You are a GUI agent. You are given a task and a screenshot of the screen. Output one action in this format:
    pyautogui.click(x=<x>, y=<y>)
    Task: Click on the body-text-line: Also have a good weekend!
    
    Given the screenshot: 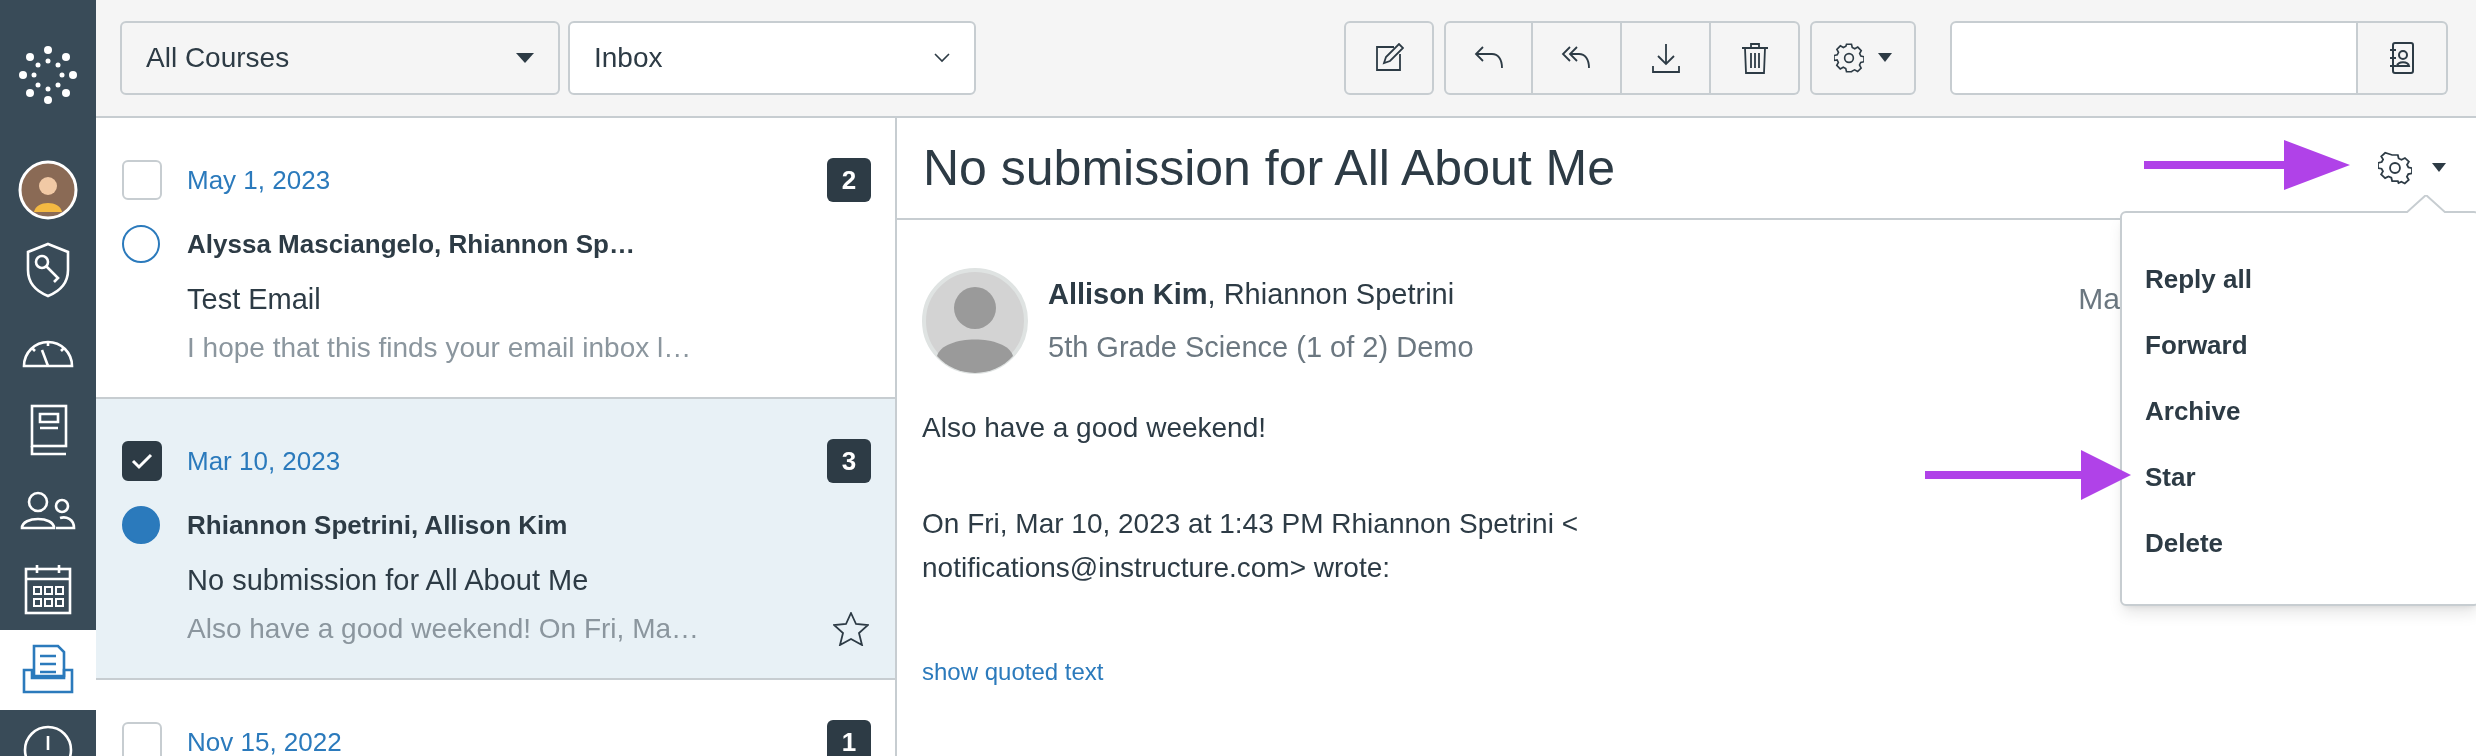 What is the action you would take?
    pyautogui.click(x=1094, y=428)
    